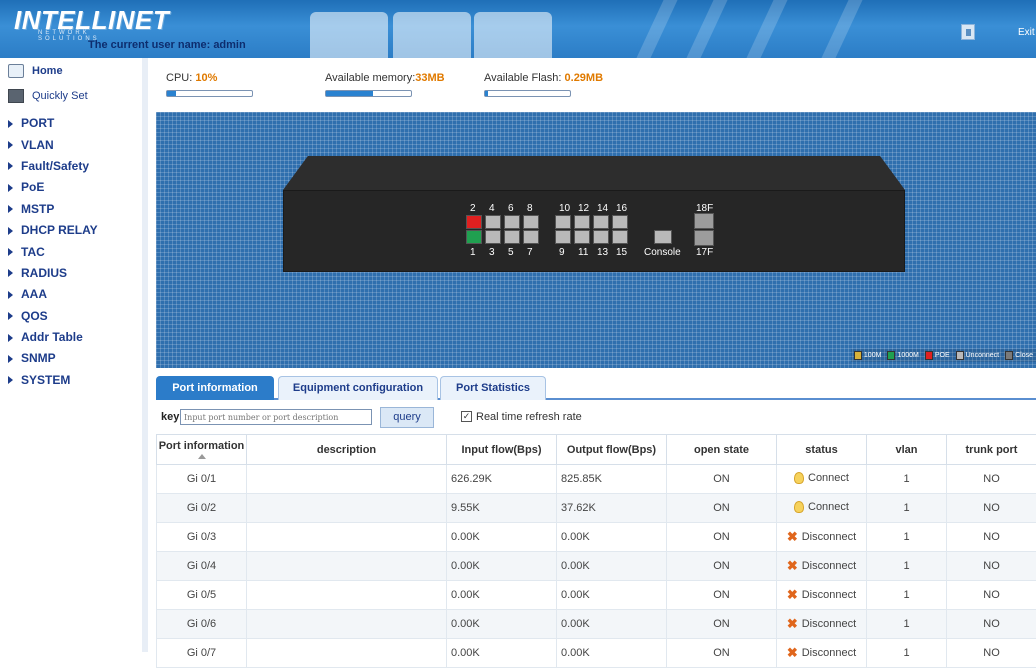 Image resolution: width=1036 pixels, height=668 pixels. Describe the element at coordinates (602, 252) in the screenshot. I see `port-number-label: 13` at that location.